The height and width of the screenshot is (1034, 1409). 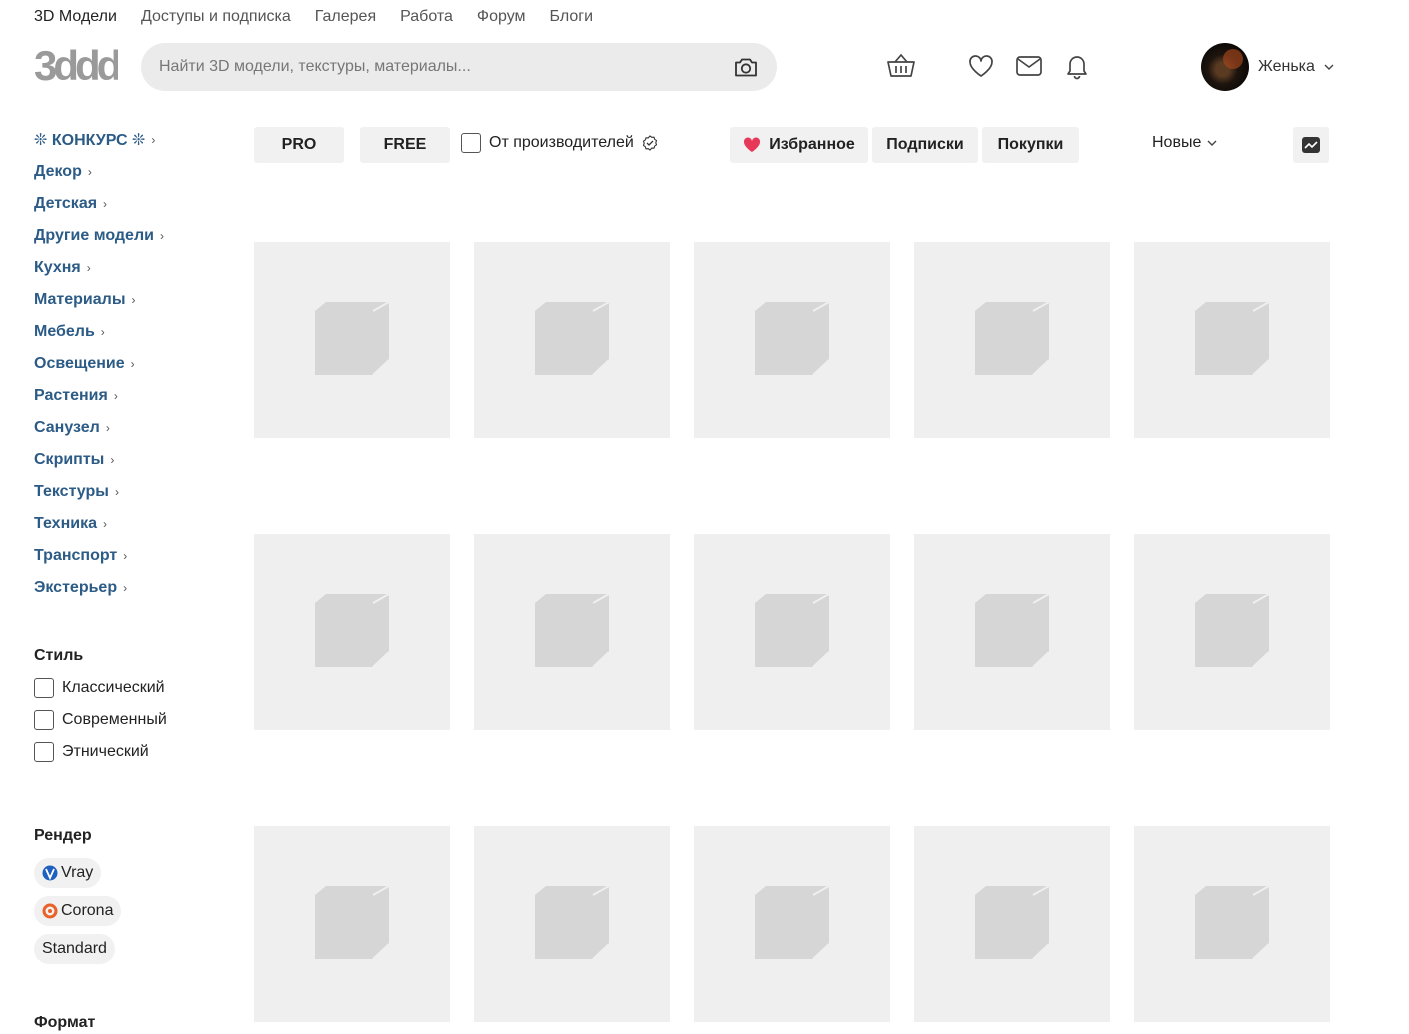 I want to click on sidebar-category-label: Кухня, so click(x=57, y=267).